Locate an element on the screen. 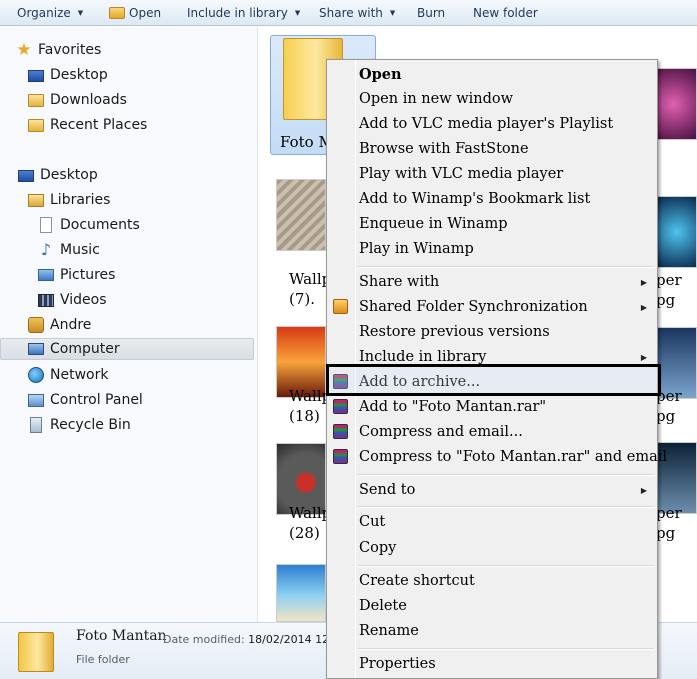 The width and height of the screenshot is (697, 679). nav-libraries: Libraries is located at coordinates (69, 200).